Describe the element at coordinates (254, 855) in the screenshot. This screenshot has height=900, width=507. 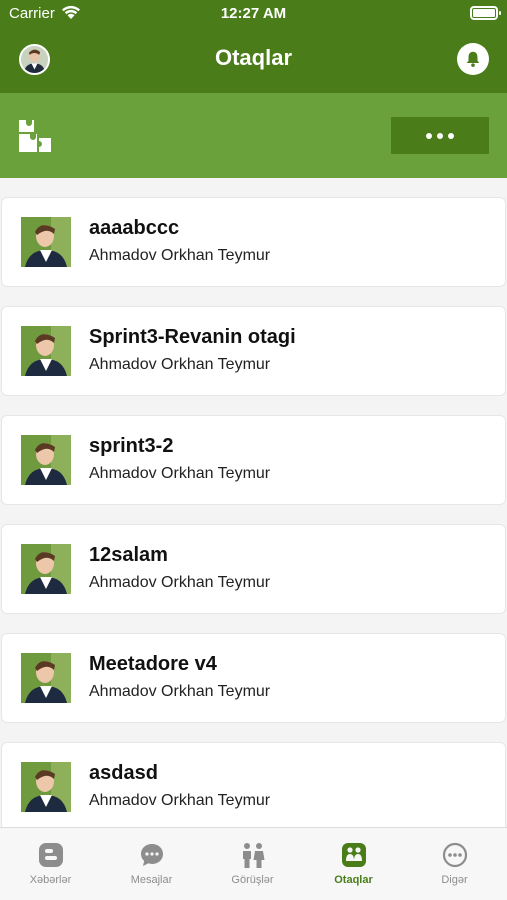
I see `people-icon` at that location.